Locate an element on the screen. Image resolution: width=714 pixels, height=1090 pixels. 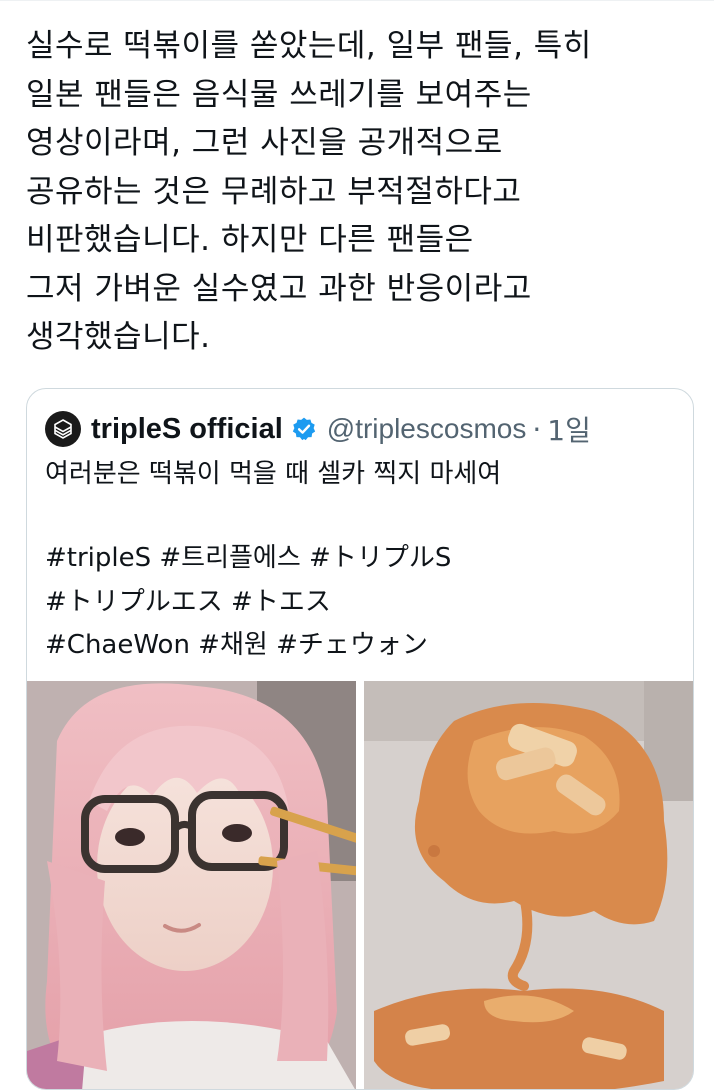
author-handle: @triplescosmos is located at coordinates (427, 429).